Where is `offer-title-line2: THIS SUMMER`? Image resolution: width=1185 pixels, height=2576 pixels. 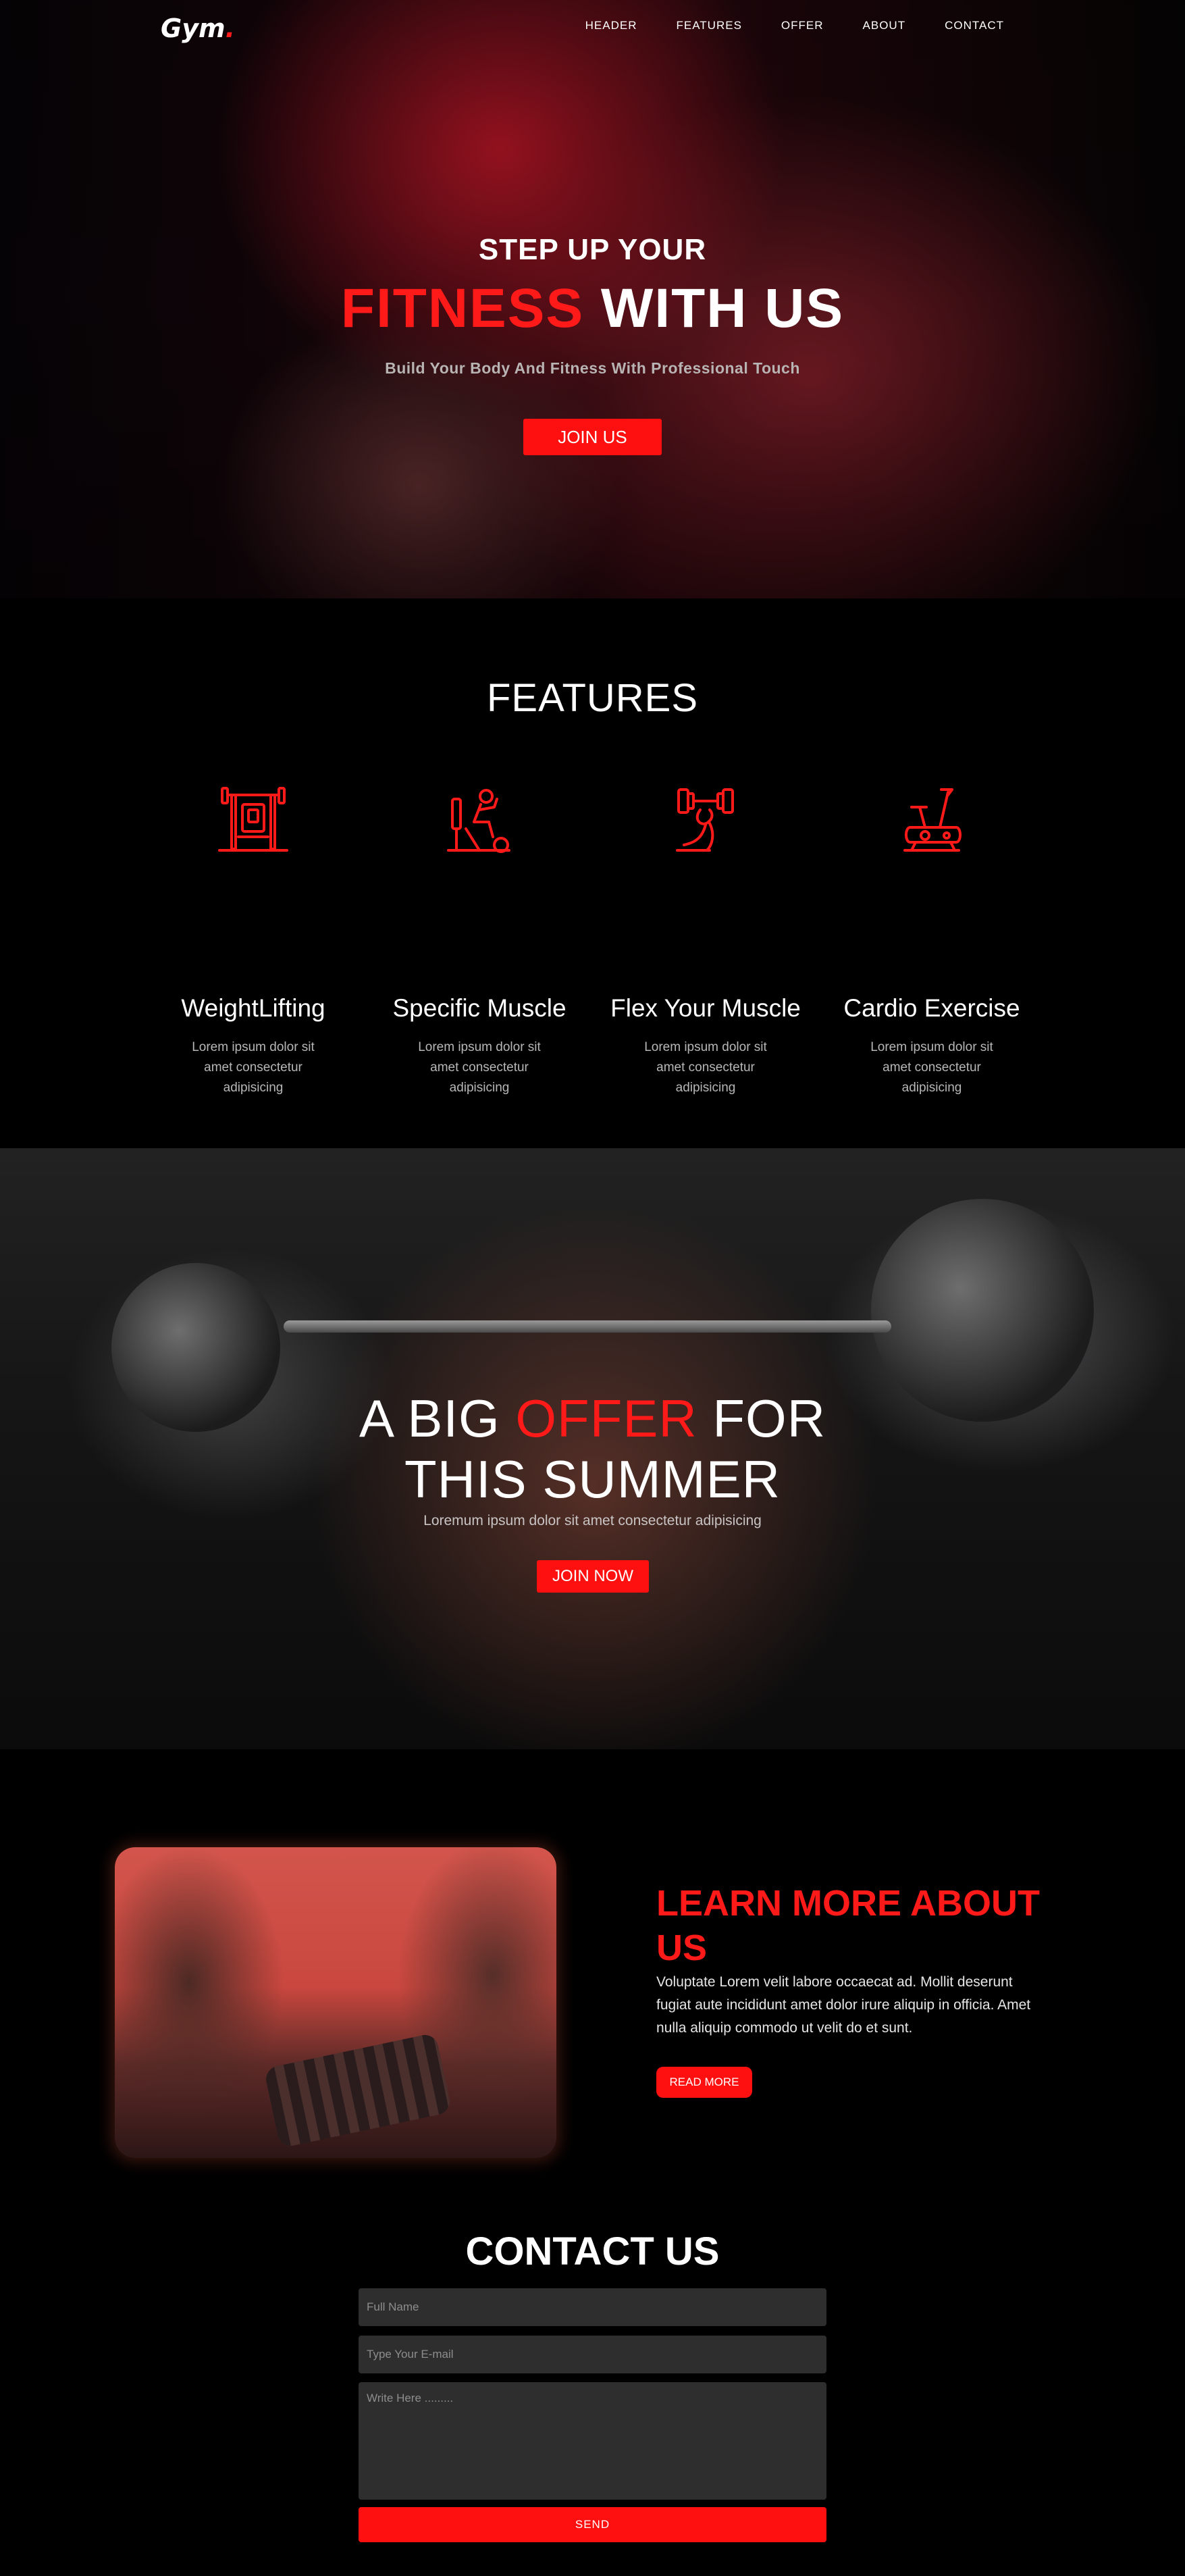 offer-title-line2: THIS SUMMER is located at coordinates (592, 1479).